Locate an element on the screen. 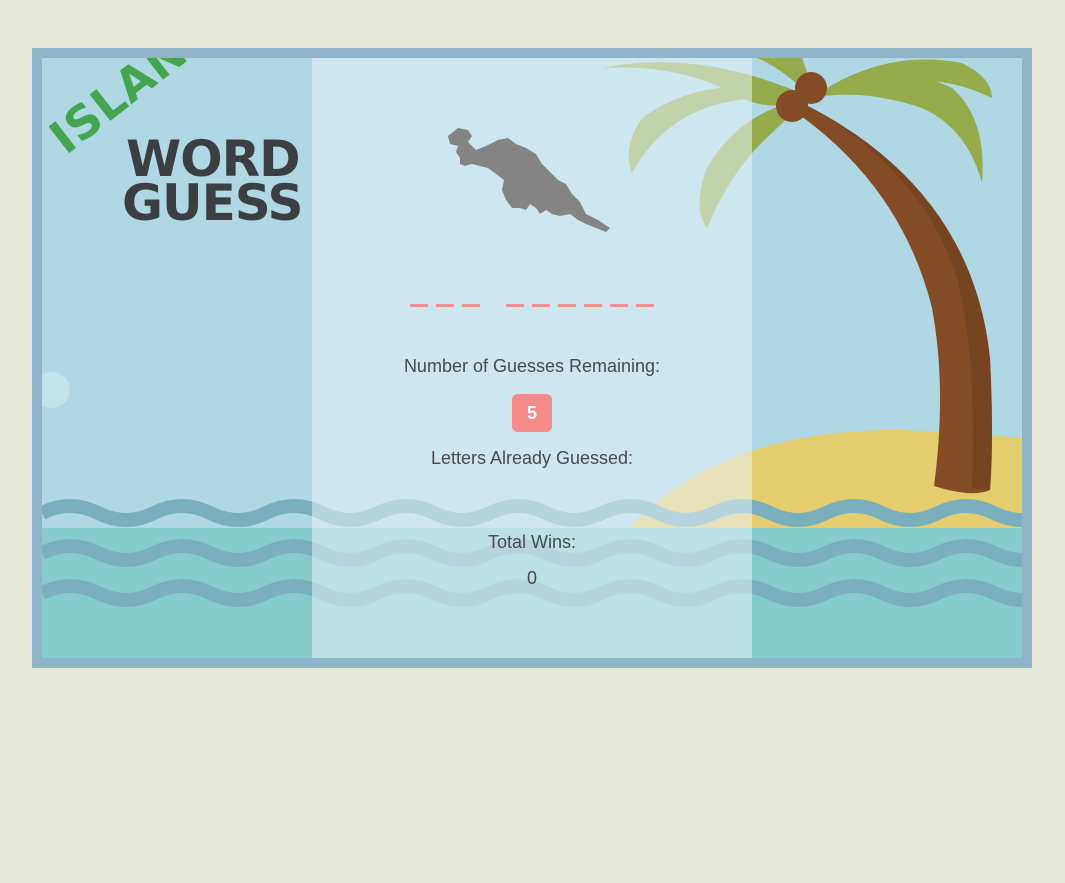 The width and height of the screenshot is (1065, 883). total-wins-label: Total Wins: is located at coordinates (532, 542).